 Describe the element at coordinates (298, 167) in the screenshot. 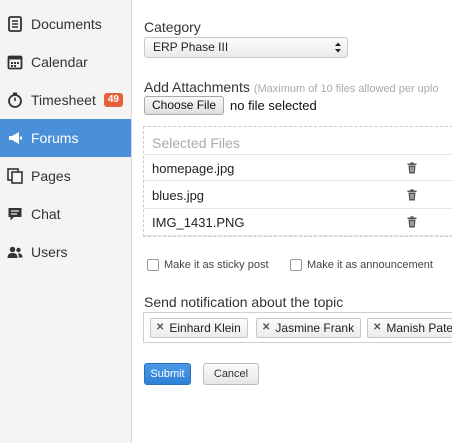

I see `file-item: homepage.jpg` at that location.